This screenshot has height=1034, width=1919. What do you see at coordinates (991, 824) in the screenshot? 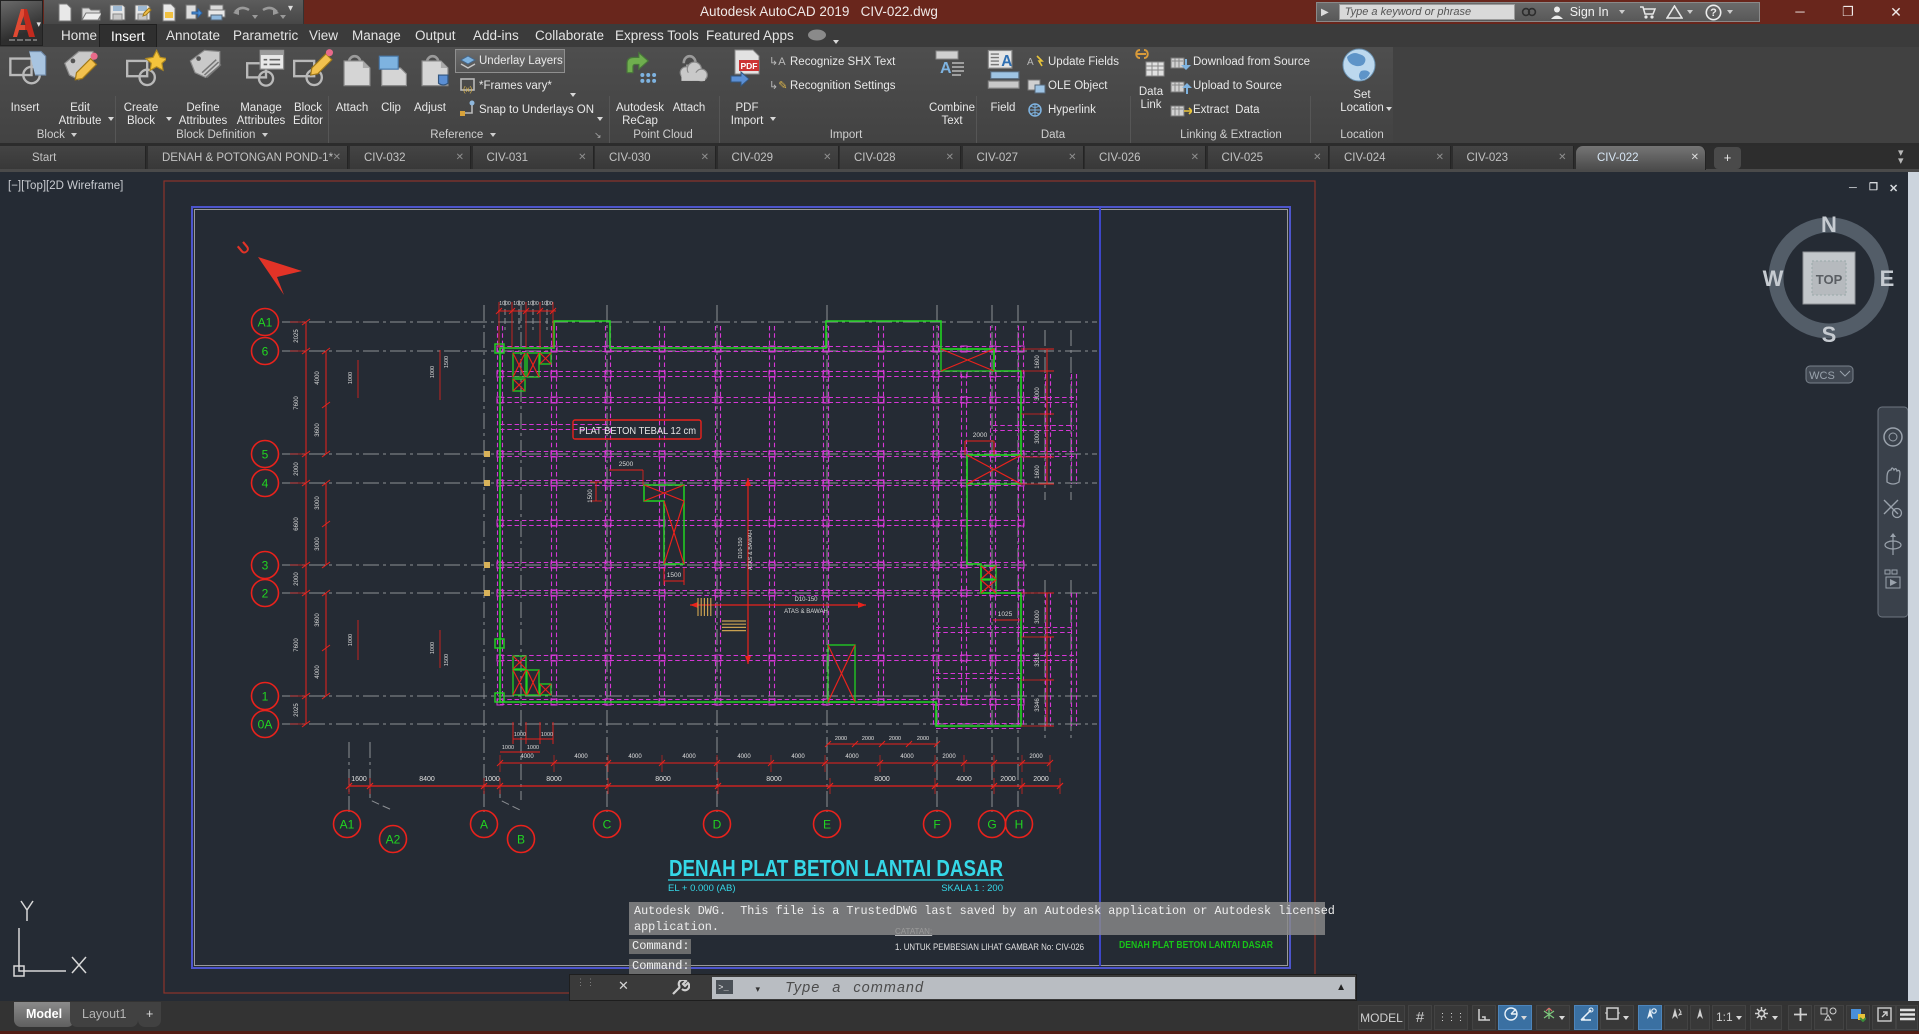
I see `svg-text: G` at bounding box center [991, 824].